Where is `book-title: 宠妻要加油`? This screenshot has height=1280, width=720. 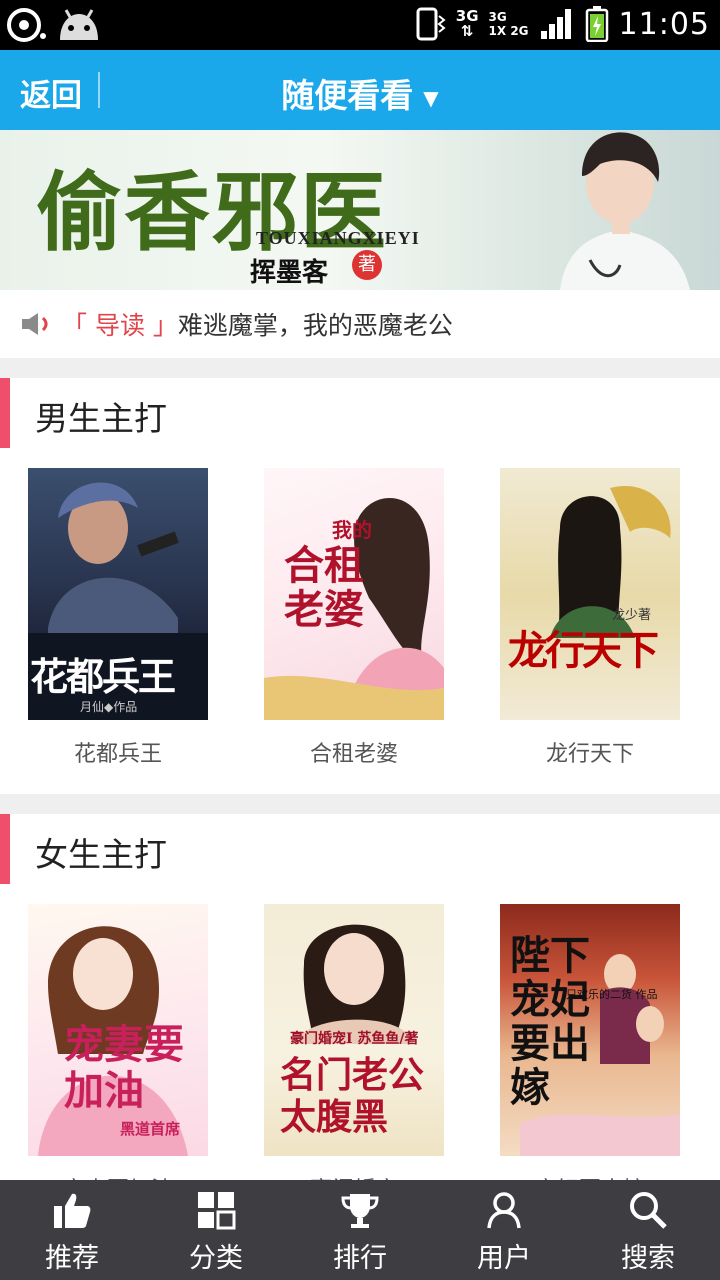
book-title: 宠妻要加油 is located at coordinates (118, 1176).